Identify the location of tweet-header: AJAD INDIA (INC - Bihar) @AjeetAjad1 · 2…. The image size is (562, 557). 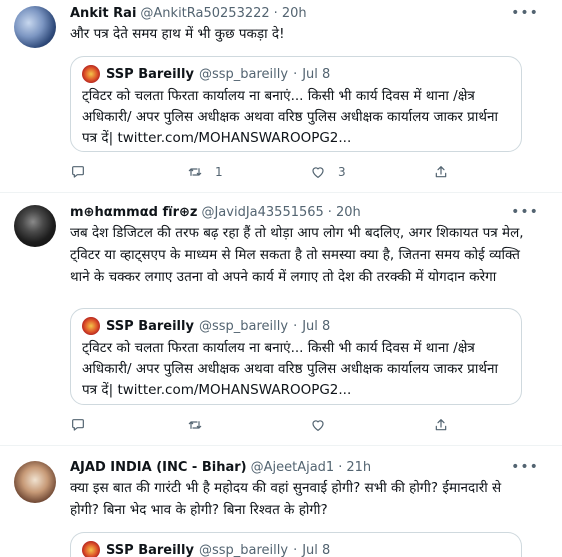
(220, 469).